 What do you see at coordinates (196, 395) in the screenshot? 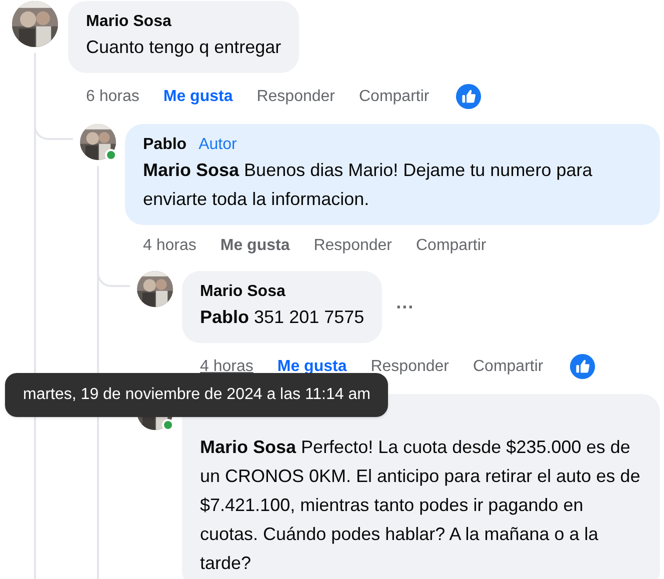
I see `timestamp-tooltip: martes, 19 de noviembre de 2024 a las 11:14 am` at bounding box center [196, 395].